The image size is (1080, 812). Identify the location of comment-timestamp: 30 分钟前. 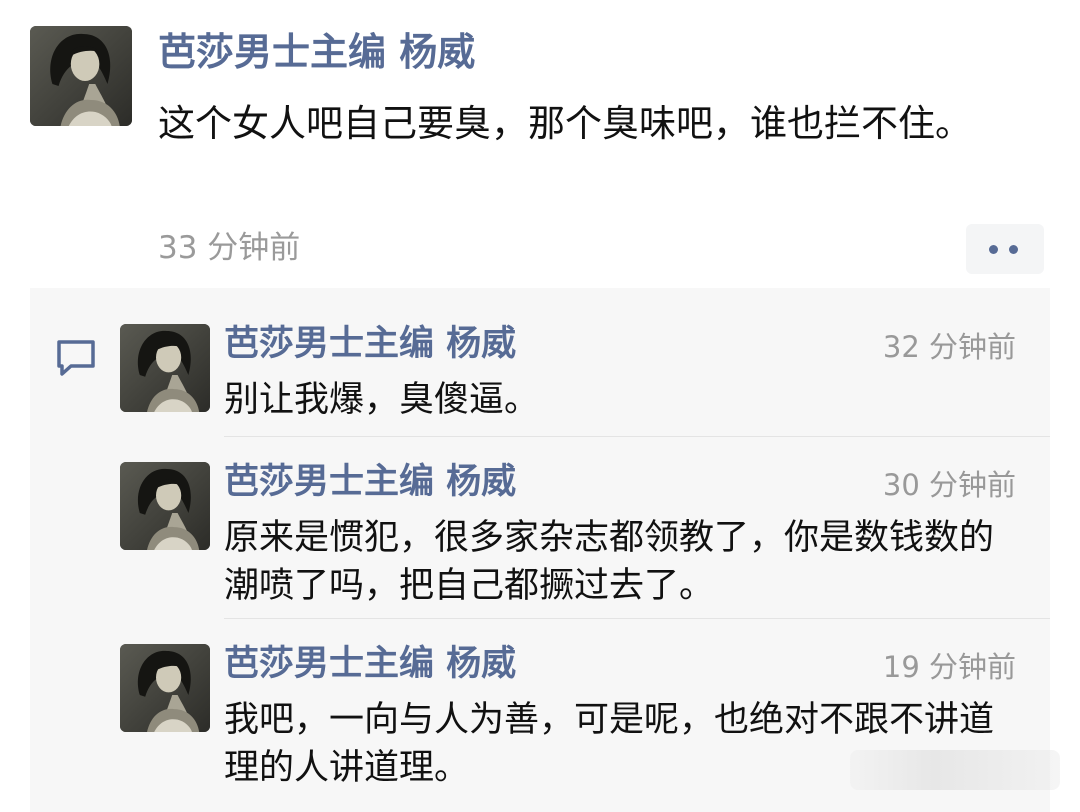
(949, 485).